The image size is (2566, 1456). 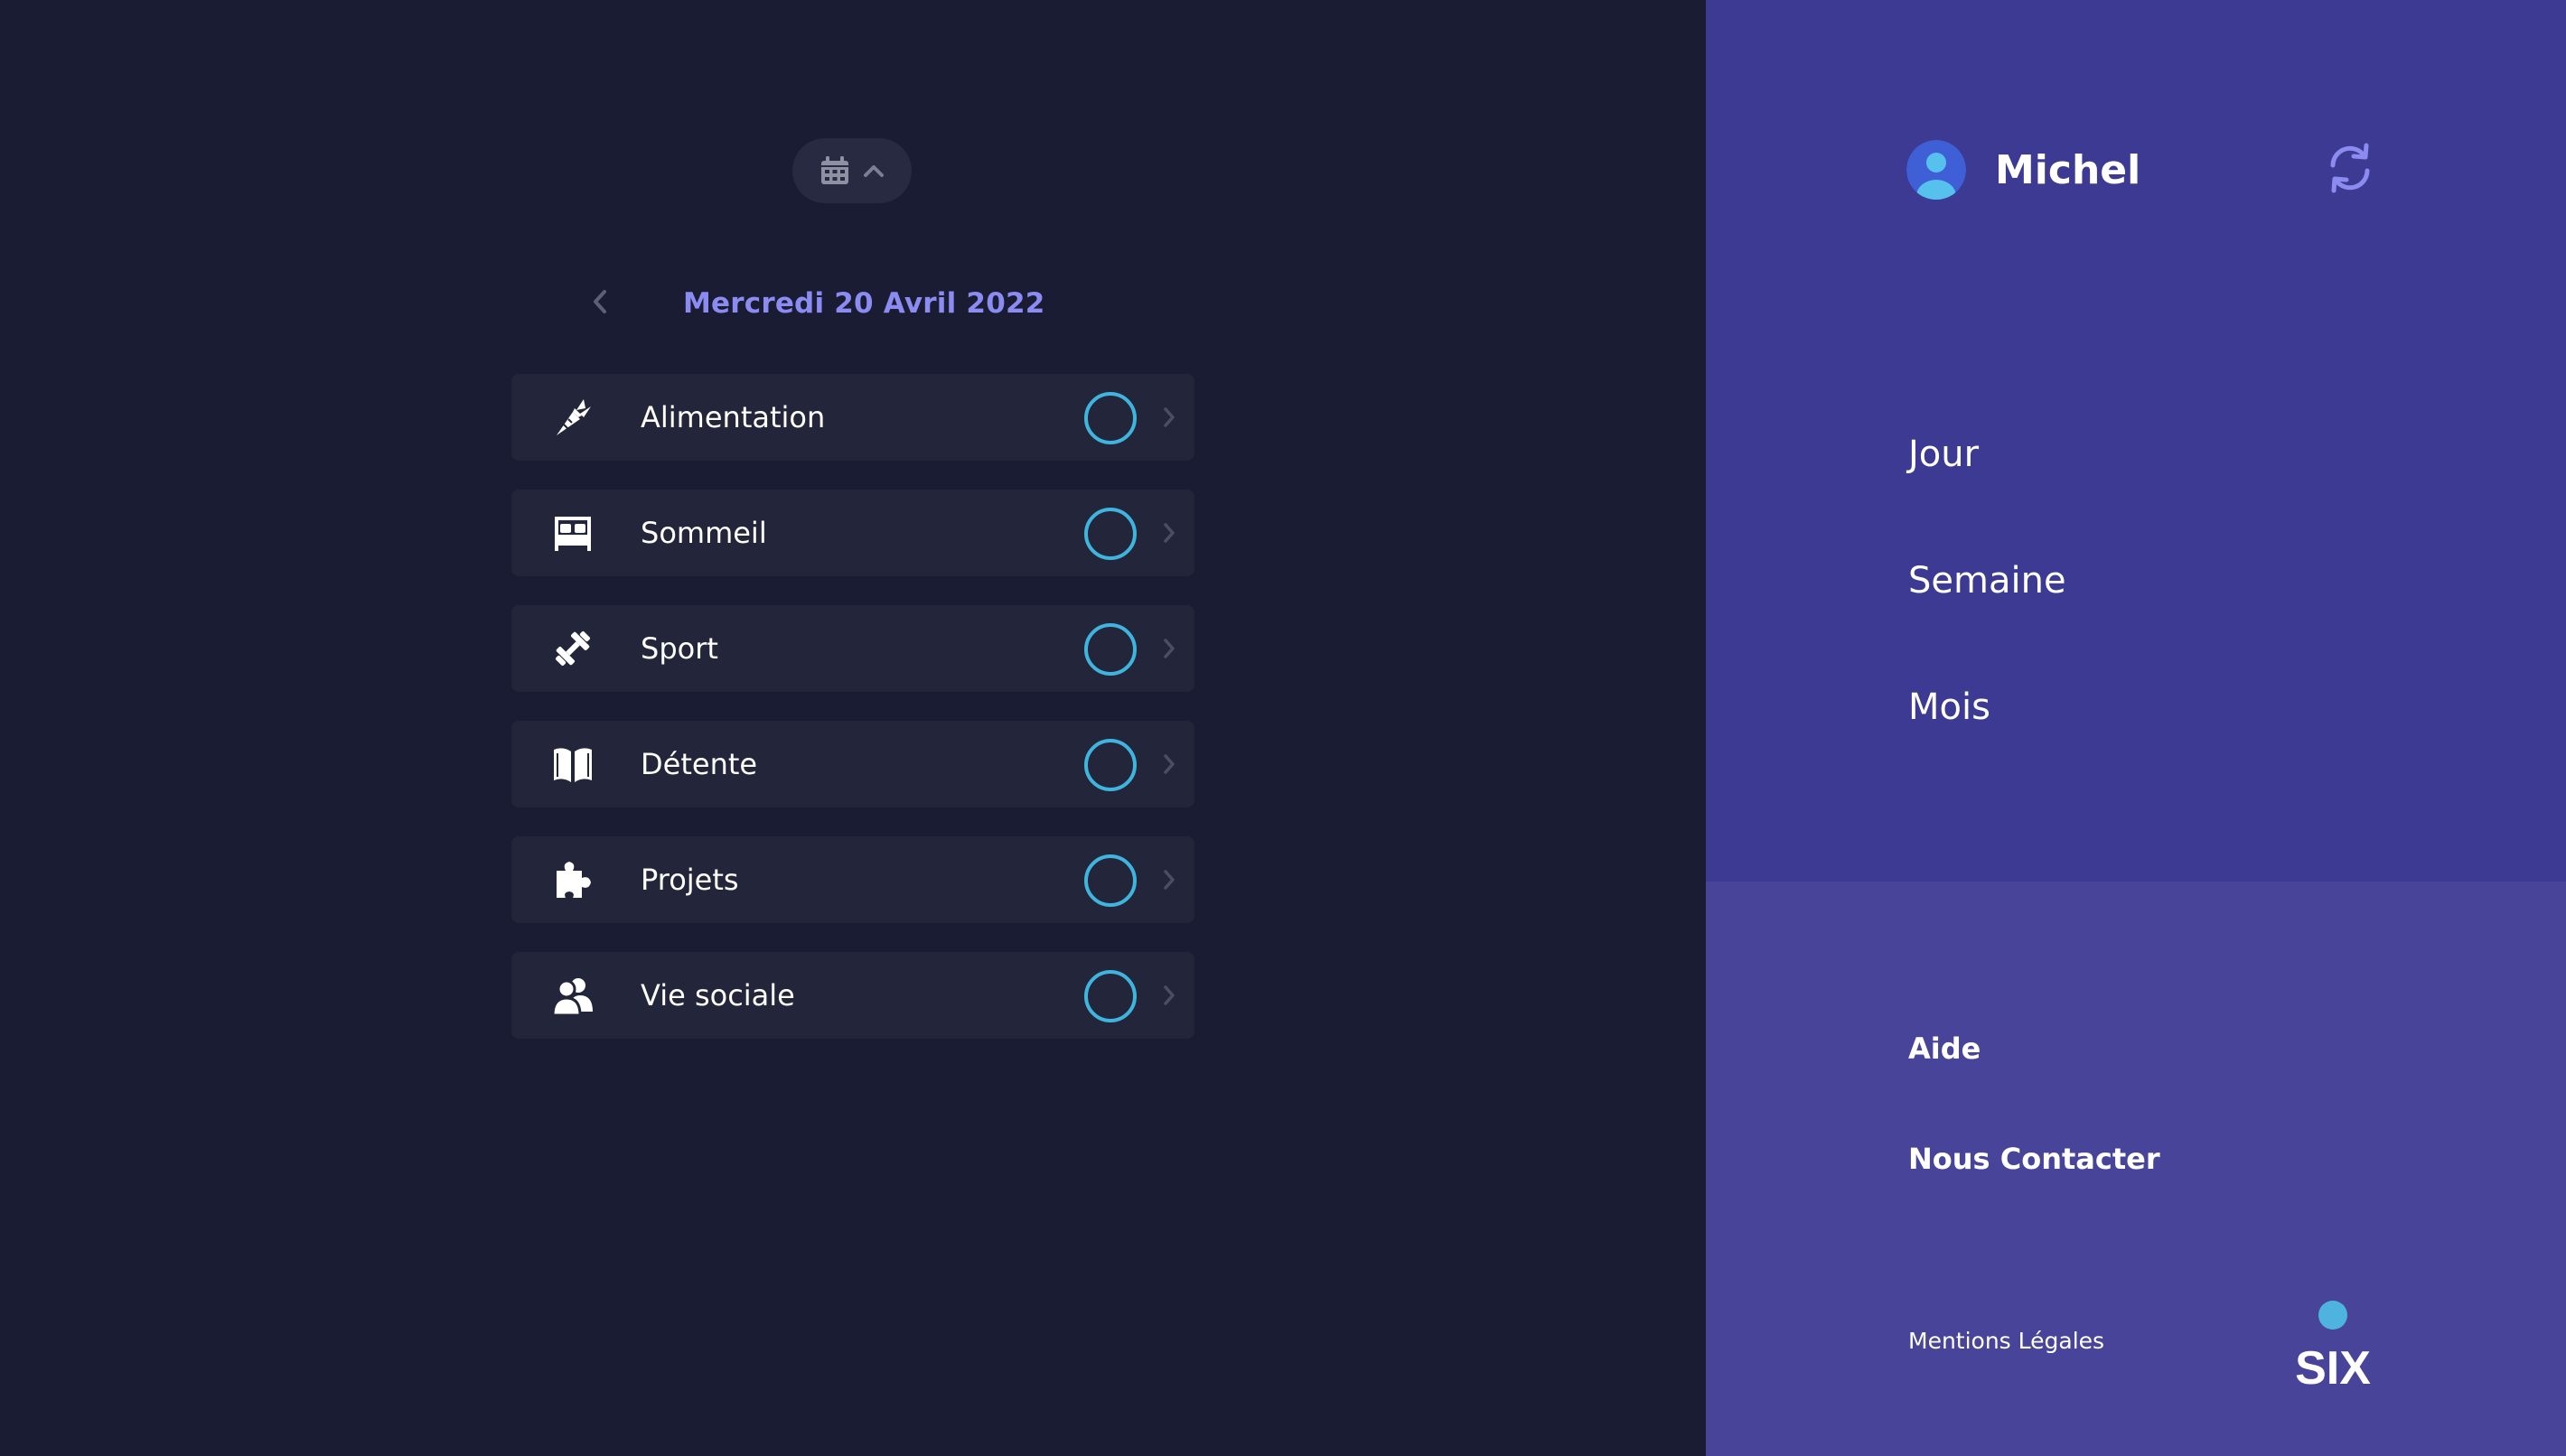 I want to click on carrot-icon, so click(x=573, y=417).